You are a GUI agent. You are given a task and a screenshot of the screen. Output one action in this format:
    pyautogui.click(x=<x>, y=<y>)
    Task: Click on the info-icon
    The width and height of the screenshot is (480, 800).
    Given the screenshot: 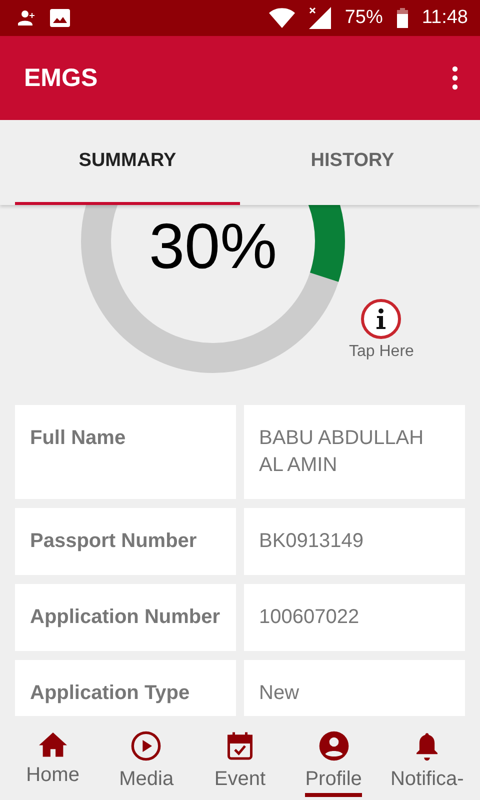 What is the action you would take?
    pyautogui.click(x=381, y=319)
    